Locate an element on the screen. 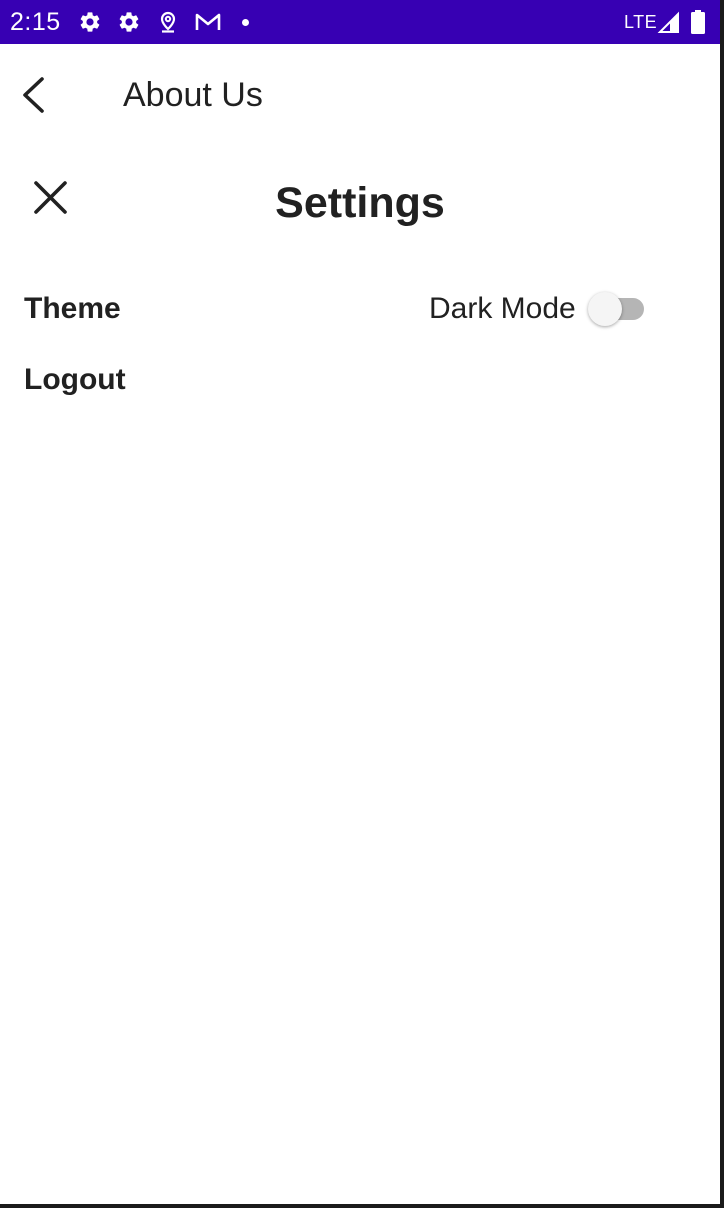 The height and width of the screenshot is (1208, 724). location-pin-icon is located at coordinates (168, 22).